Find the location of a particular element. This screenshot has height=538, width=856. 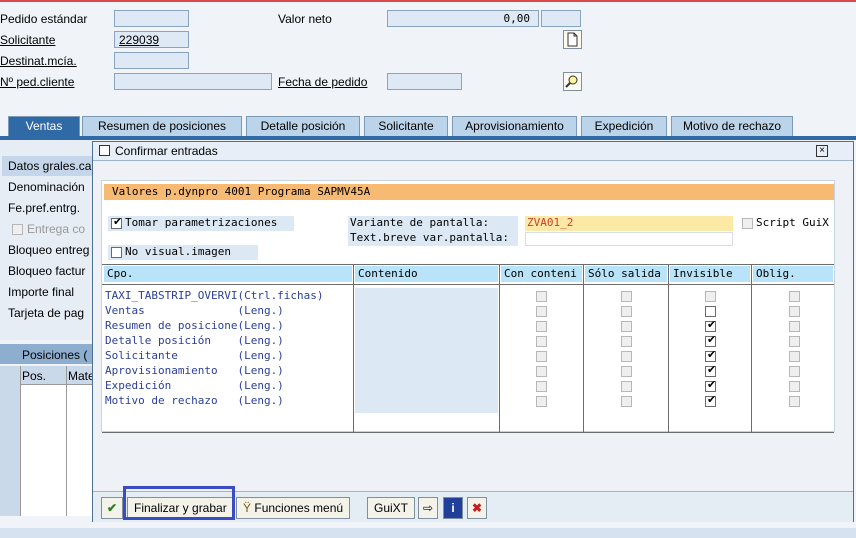

dialog-icon is located at coordinates (104, 150).